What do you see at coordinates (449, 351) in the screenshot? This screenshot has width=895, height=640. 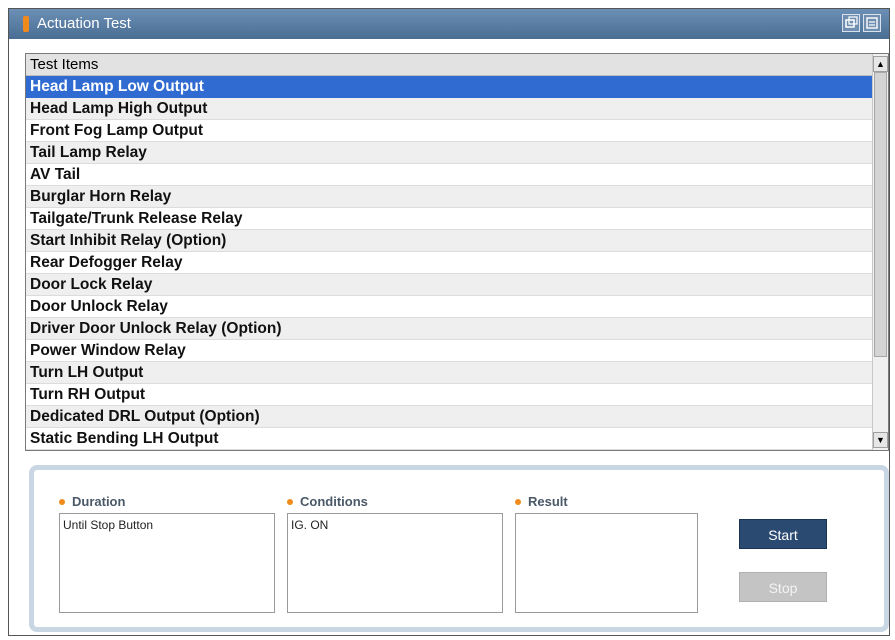 I see `list-item: Power Window Relay` at bounding box center [449, 351].